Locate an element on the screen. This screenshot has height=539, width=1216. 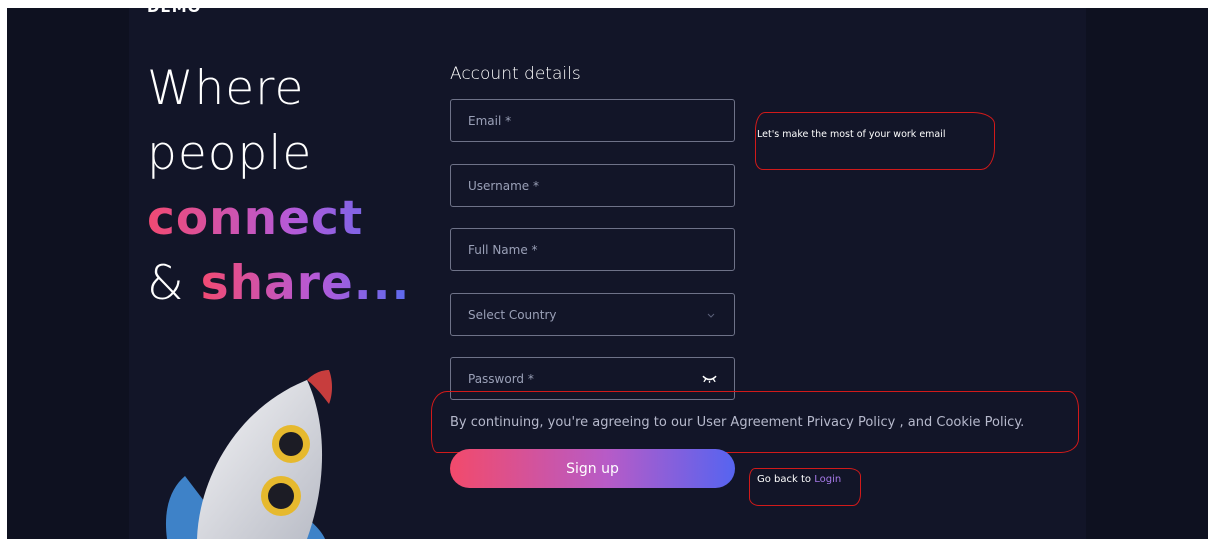
cookie-policy-link: Cookie Policy is located at coordinates (978, 422).